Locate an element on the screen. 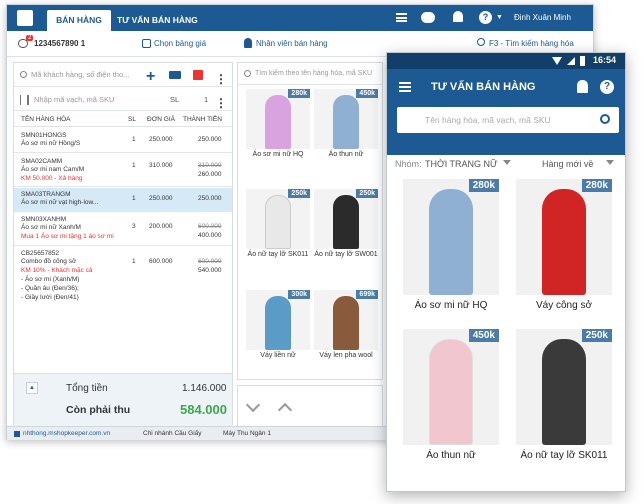  price-list-icon is located at coordinates (146, 43).